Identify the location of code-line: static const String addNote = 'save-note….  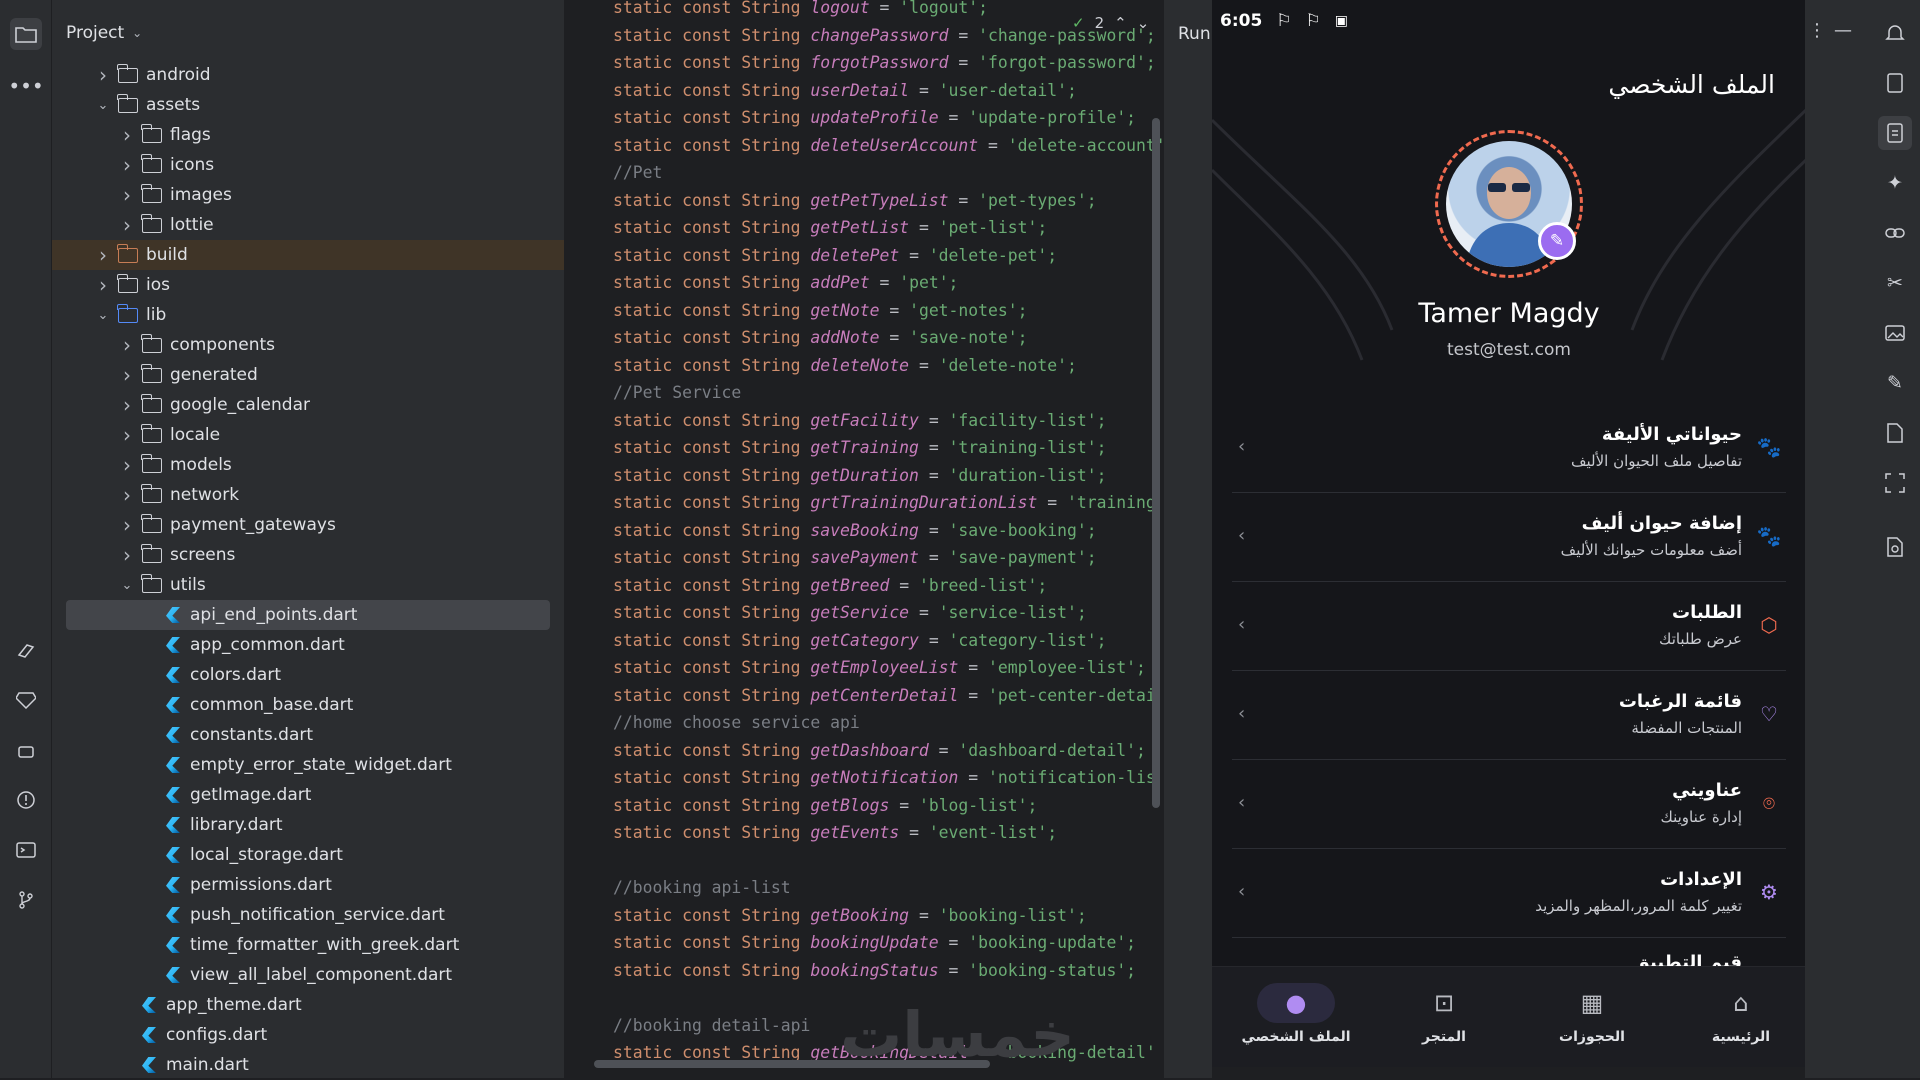
(888, 338).